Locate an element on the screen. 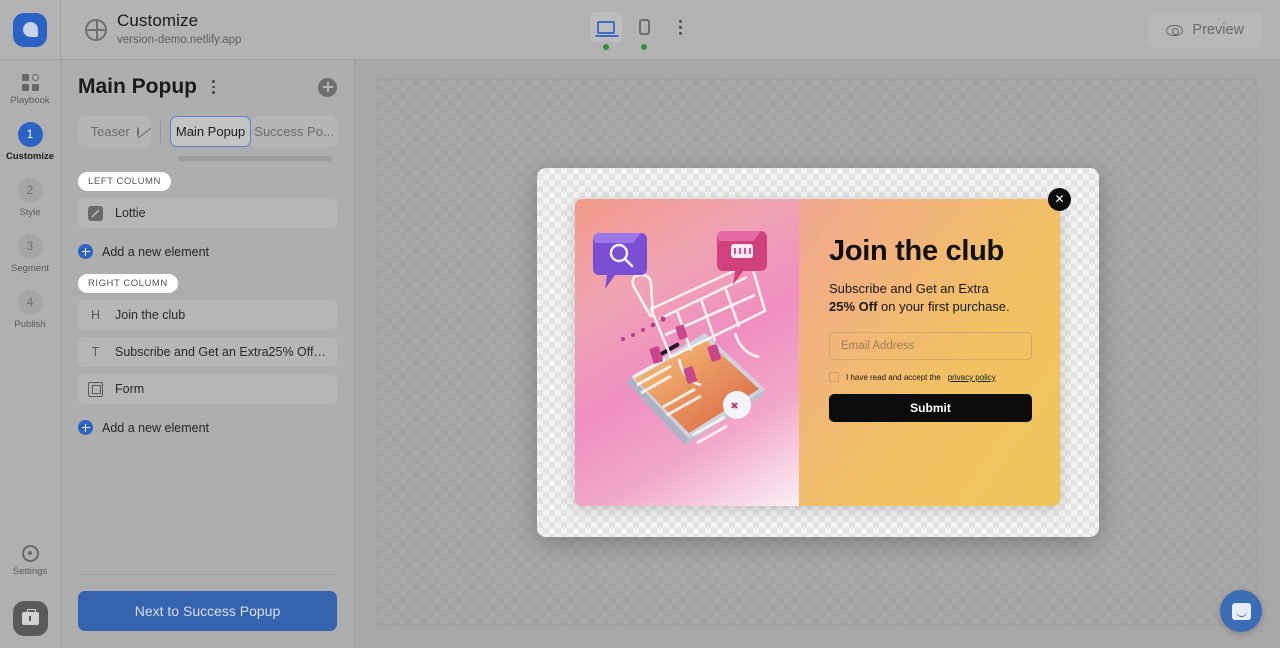 The image size is (1280, 648). tab-label: Teaser is located at coordinates (110, 131).